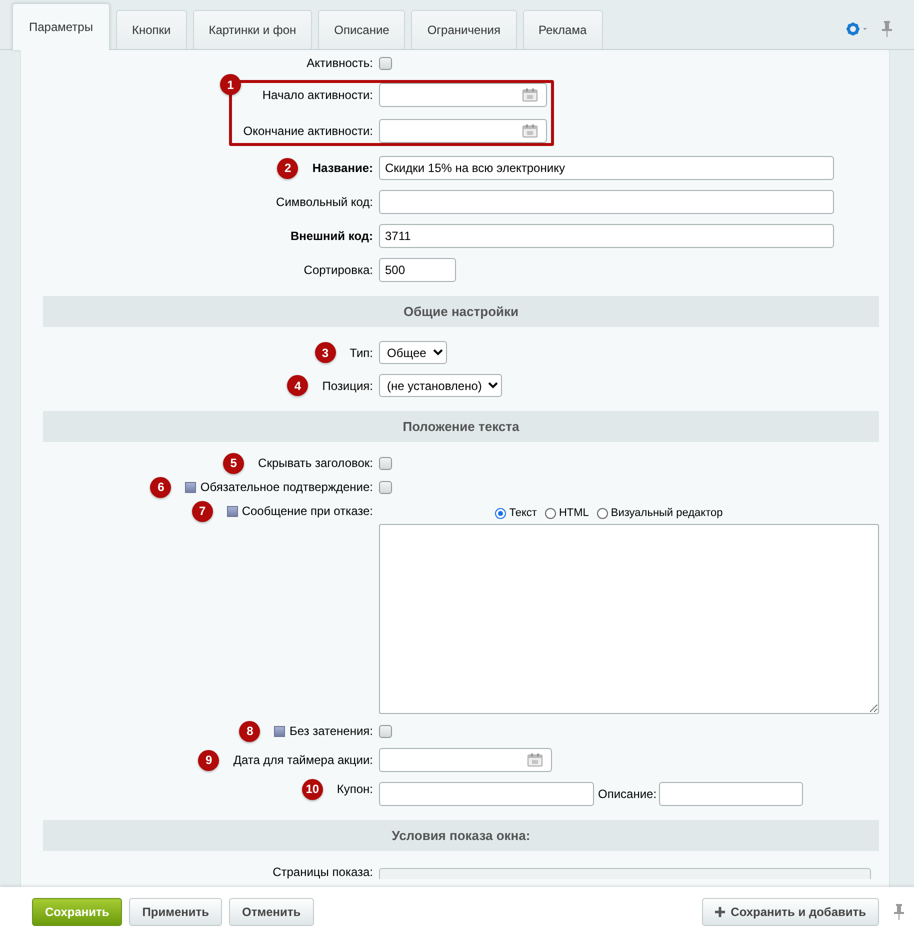 Image resolution: width=914 pixels, height=937 pixels. I want to click on text-field: 500, so click(417, 270).